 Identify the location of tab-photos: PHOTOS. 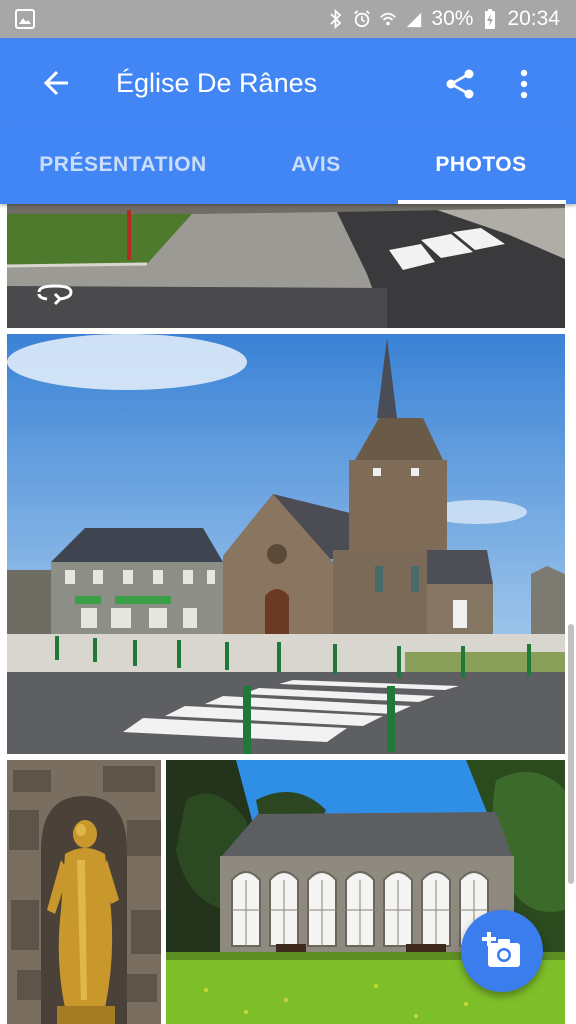
(481, 166).